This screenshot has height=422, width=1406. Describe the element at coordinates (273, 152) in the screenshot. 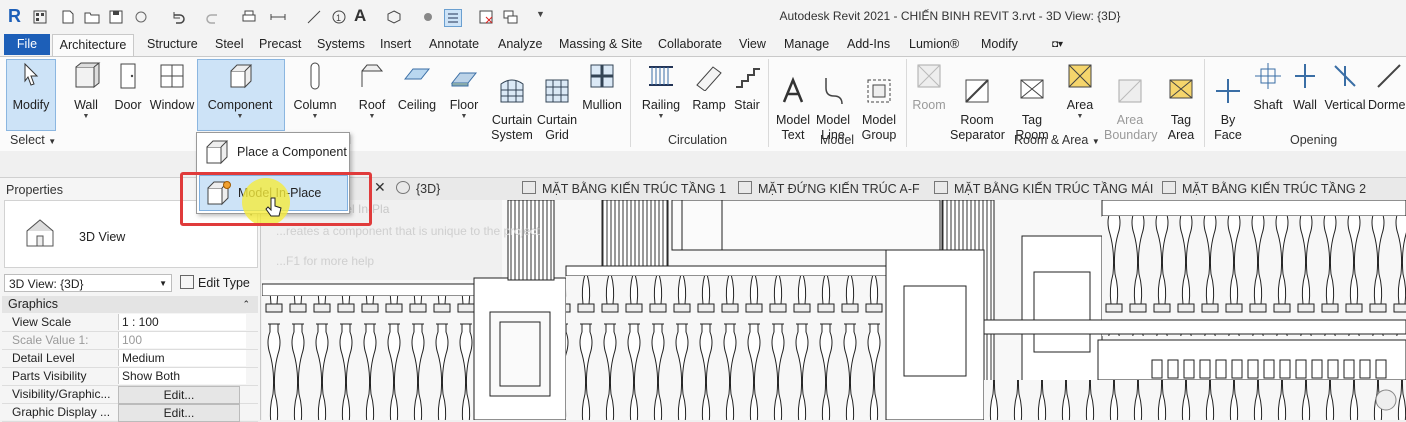

I see `menu-item-place-component: Place a Component` at that location.